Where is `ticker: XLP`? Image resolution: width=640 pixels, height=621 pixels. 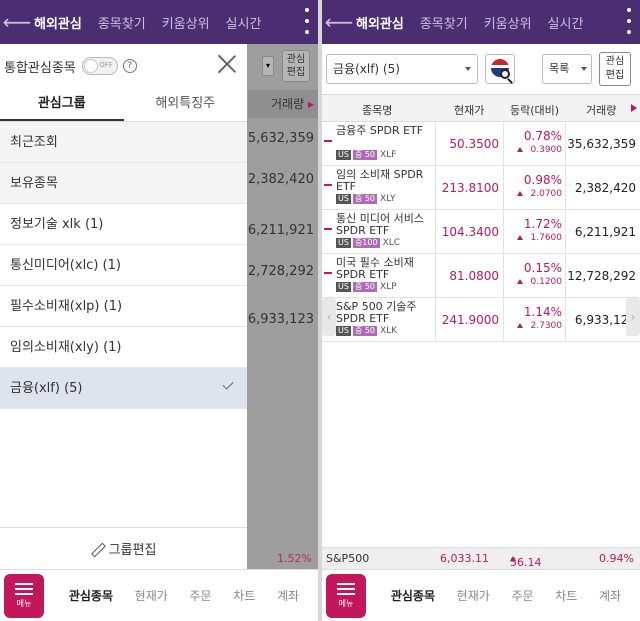 ticker: XLP is located at coordinates (388, 287).